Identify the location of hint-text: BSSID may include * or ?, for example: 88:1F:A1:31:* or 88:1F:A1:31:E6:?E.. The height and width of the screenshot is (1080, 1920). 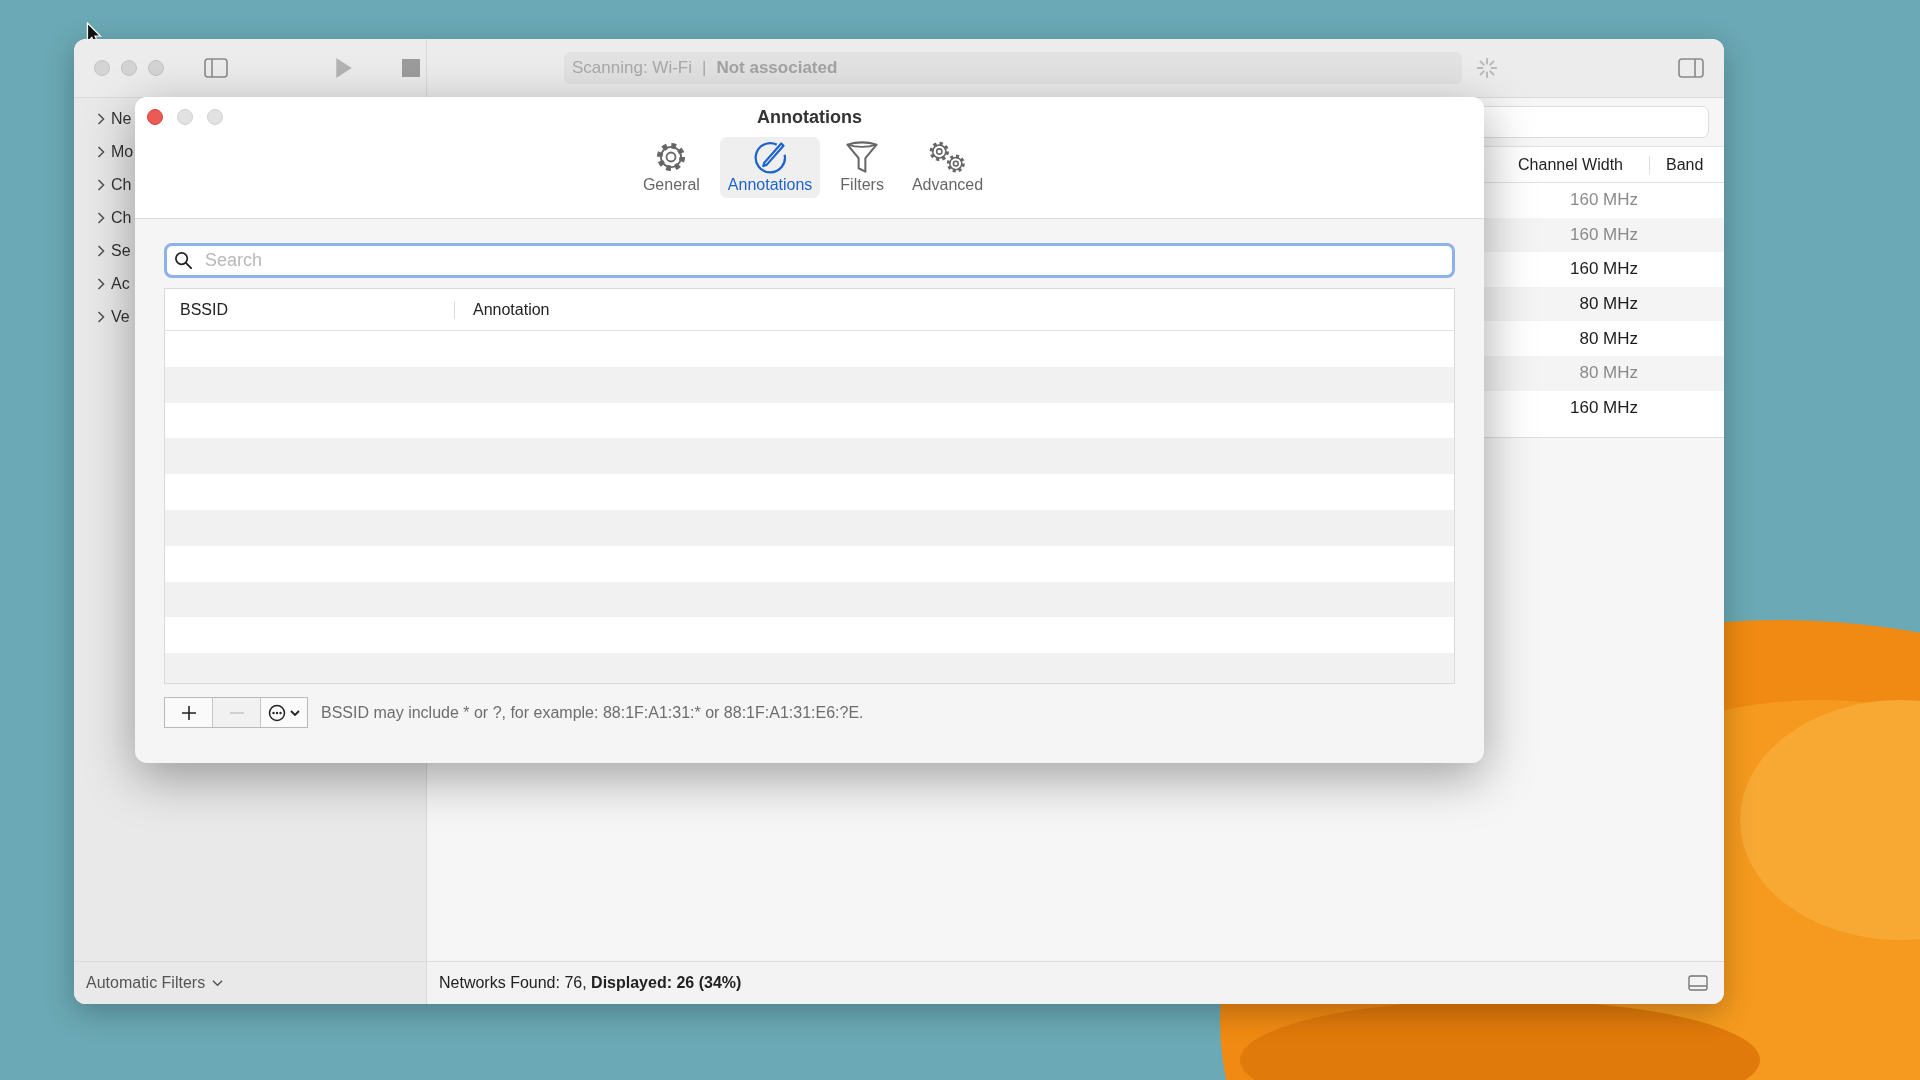
(592, 712).